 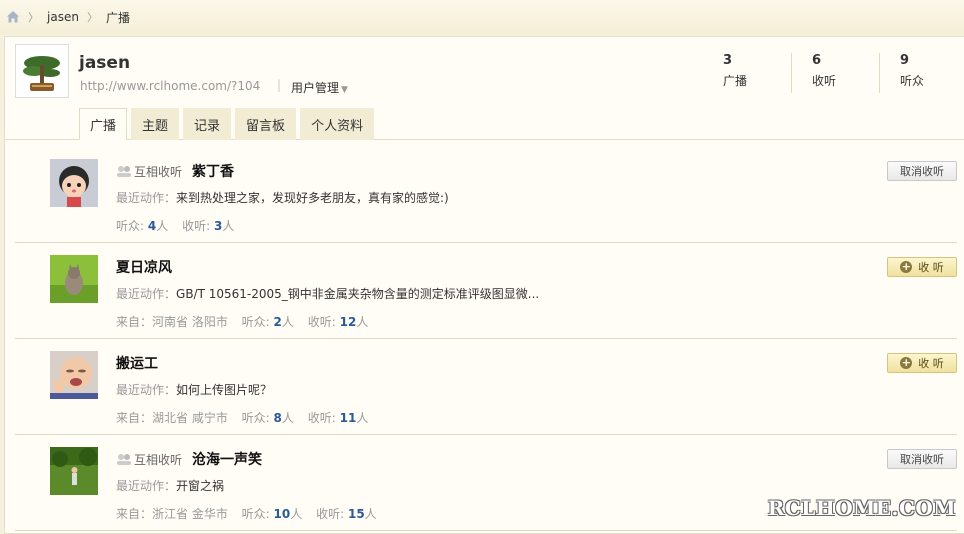 I want to click on profile-tabs: 广播 主题 记录 留言板 个人资料, so click(x=228, y=124).